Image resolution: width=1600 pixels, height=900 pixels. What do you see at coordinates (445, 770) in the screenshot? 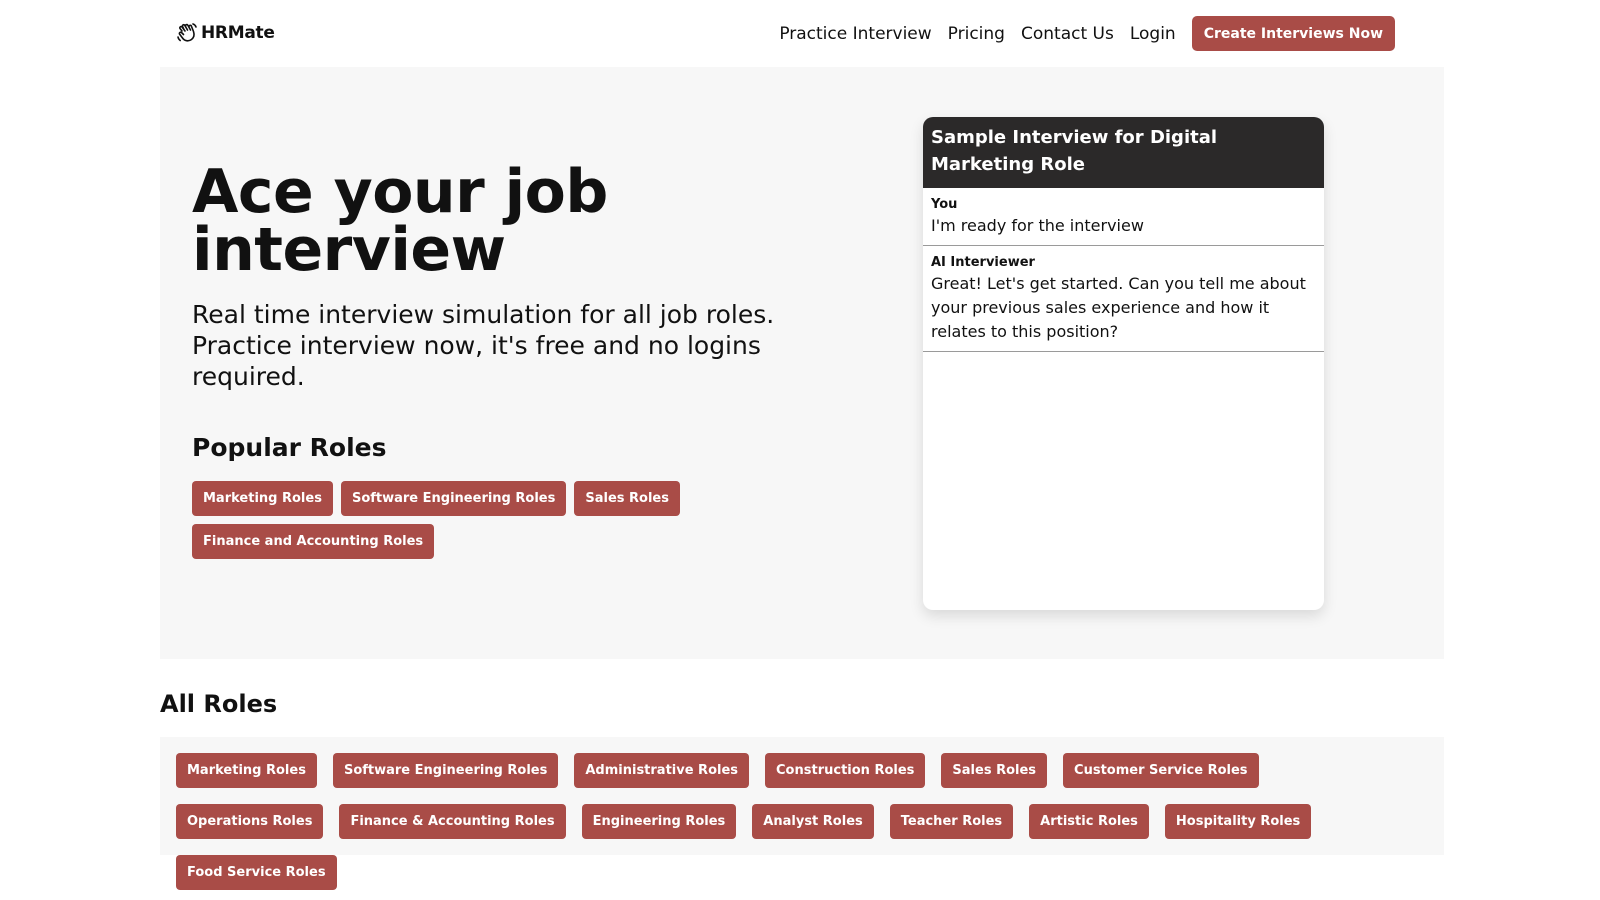
I see `role-software-engineering: Software Engineering Roles` at bounding box center [445, 770].